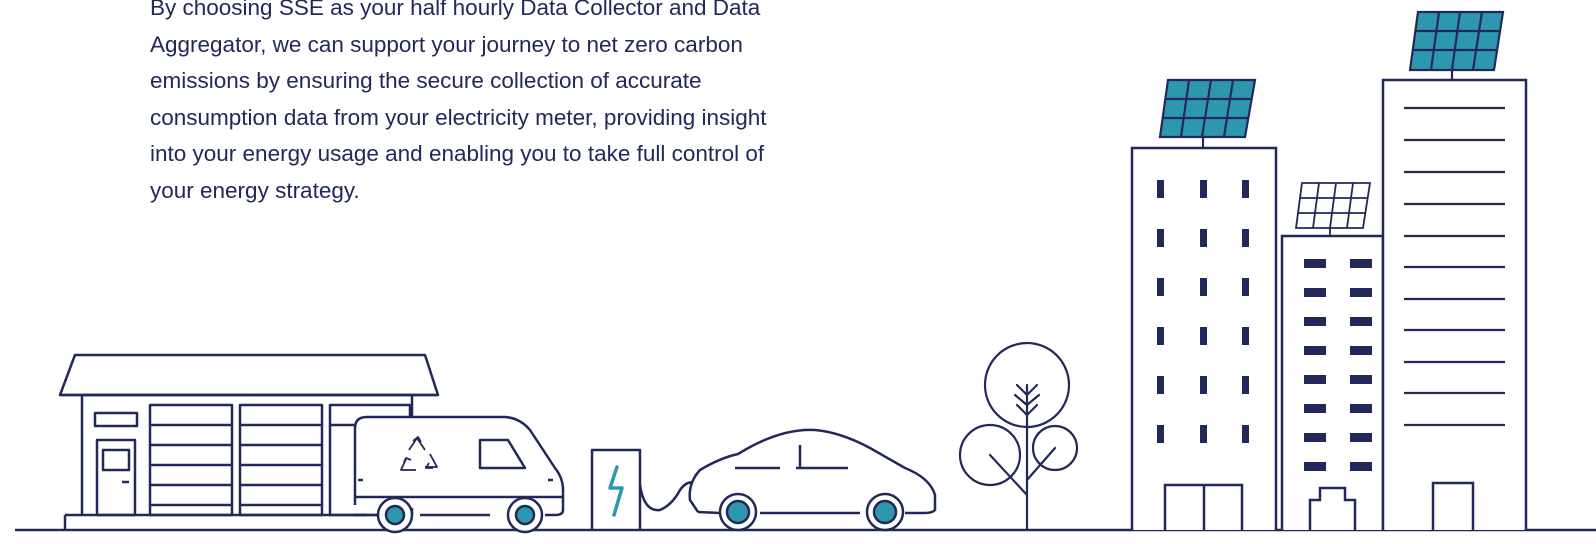 This screenshot has height=544, width=1596. Describe the element at coordinates (1204, 304) in the screenshot. I see `office-building-with-solar-panel` at that location.